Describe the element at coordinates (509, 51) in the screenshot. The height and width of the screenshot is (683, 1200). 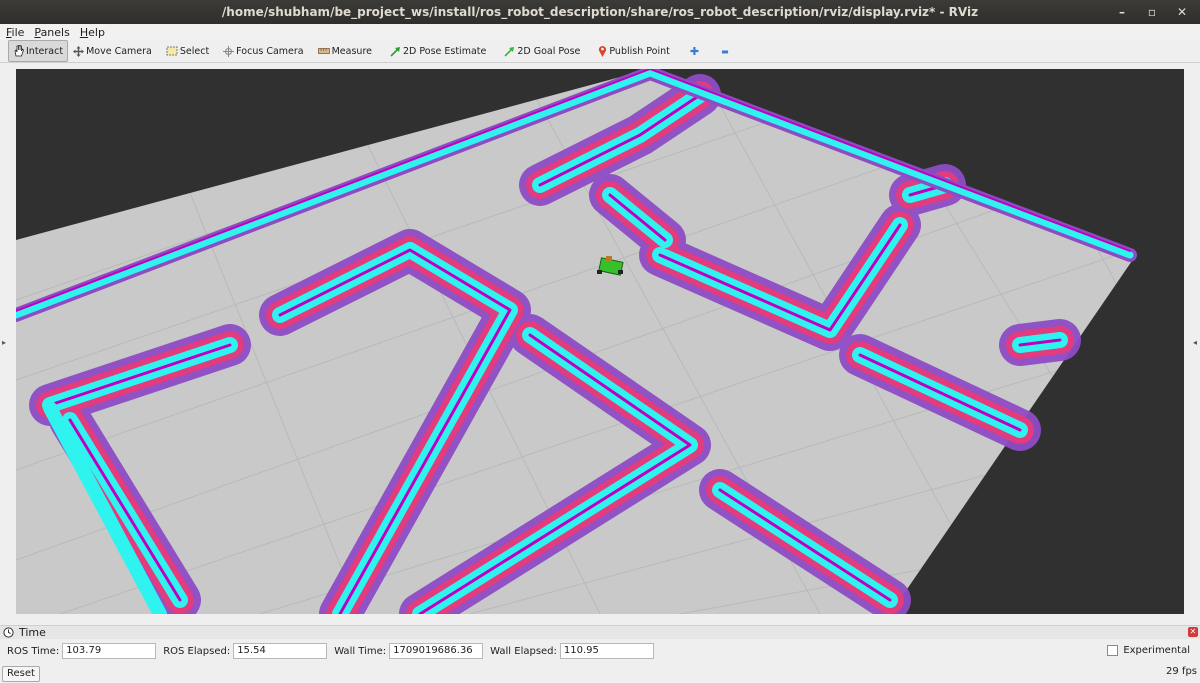
I see `goal-arrow-icon` at that location.